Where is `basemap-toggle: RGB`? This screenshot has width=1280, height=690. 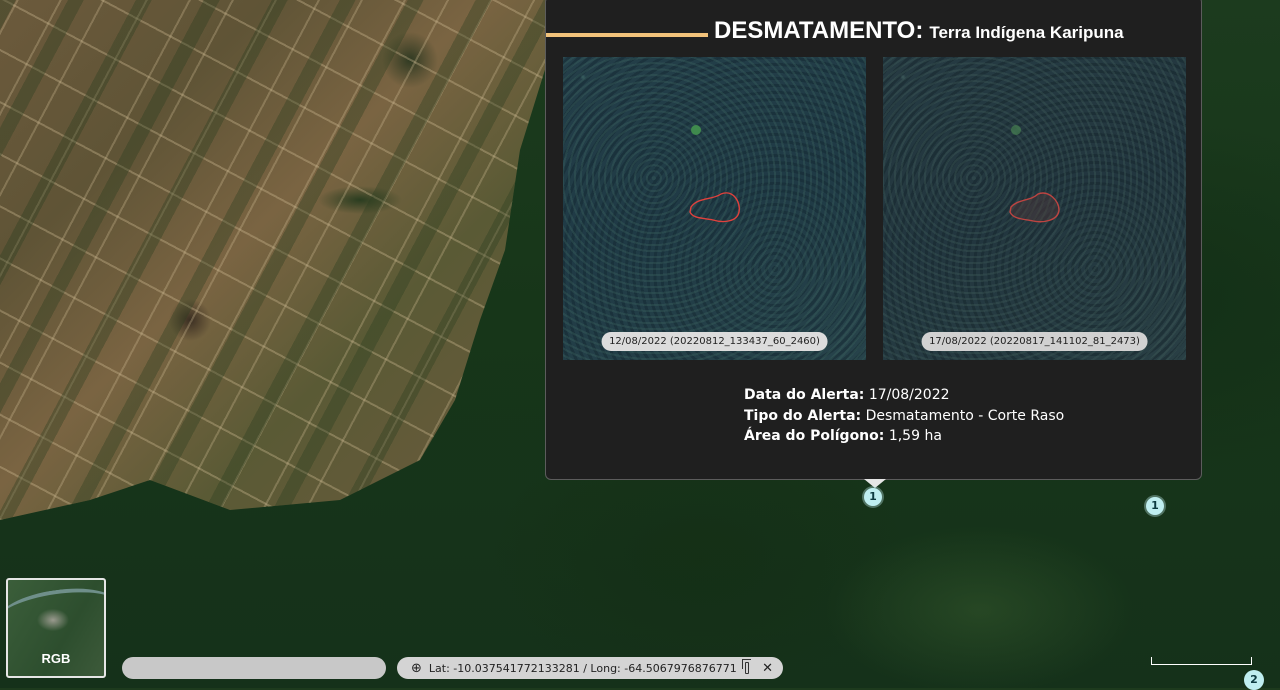
basemap-toggle: RGB is located at coordinates (56, 628).